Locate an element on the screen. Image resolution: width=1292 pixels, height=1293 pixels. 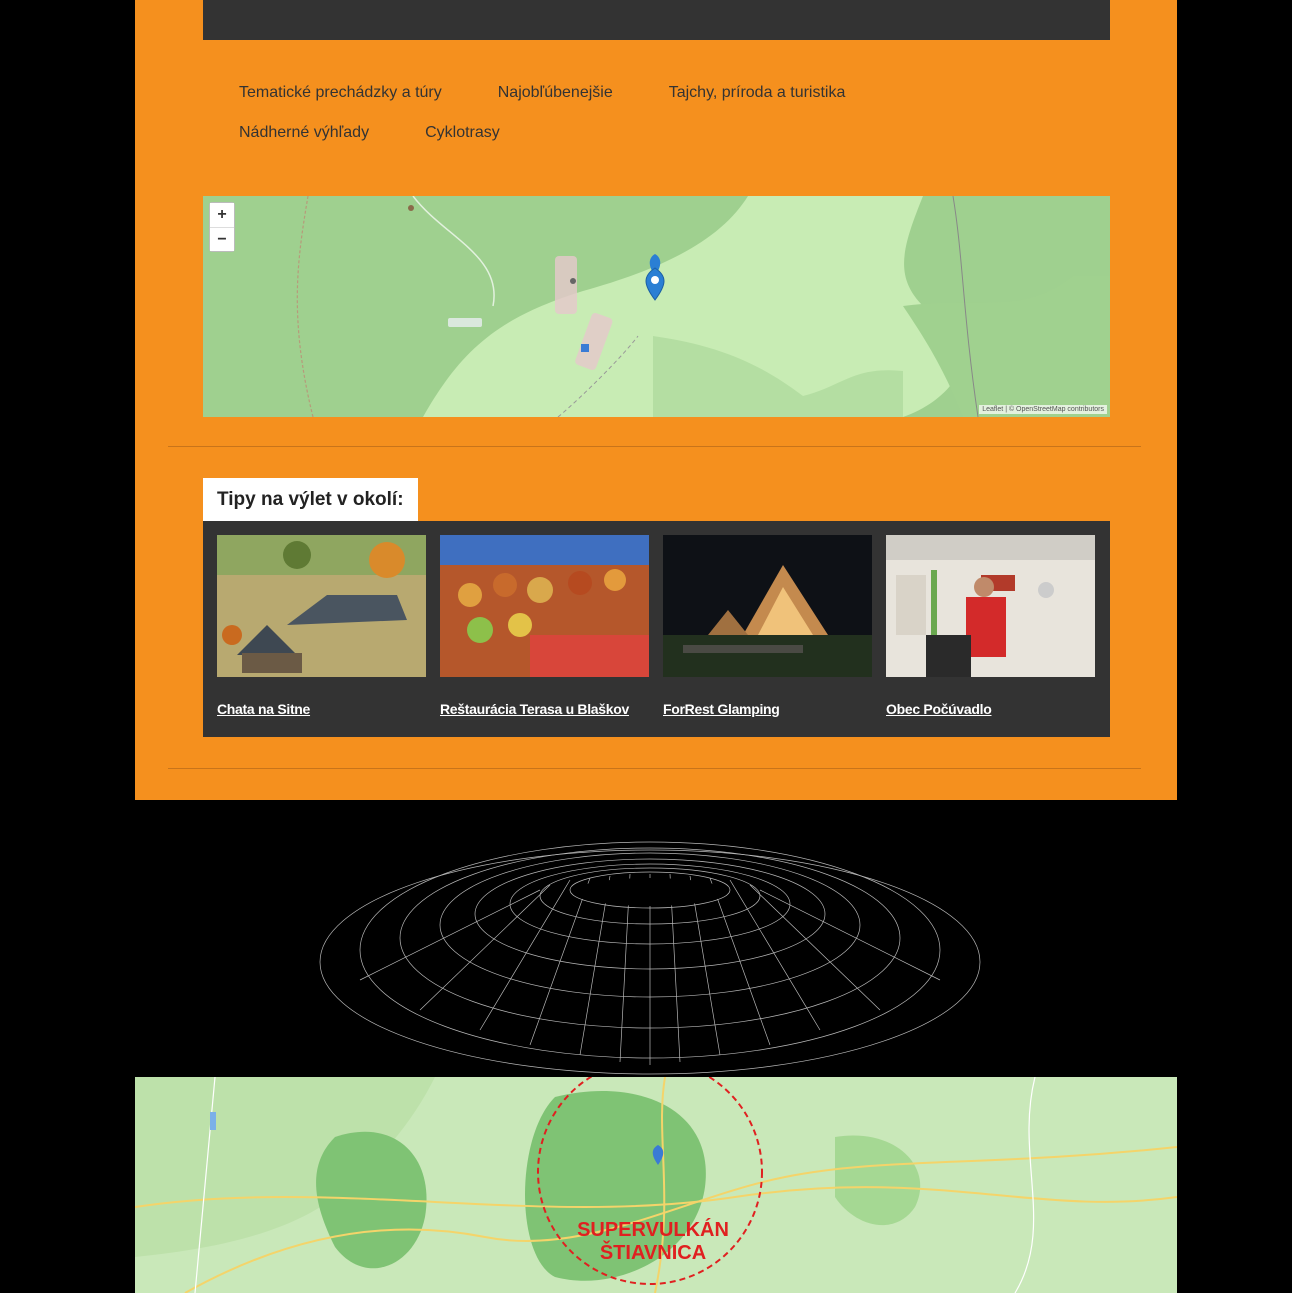
map-attribution: Leaflet | © OpenStreetMap contributors is located at coordinates (1043, 409).